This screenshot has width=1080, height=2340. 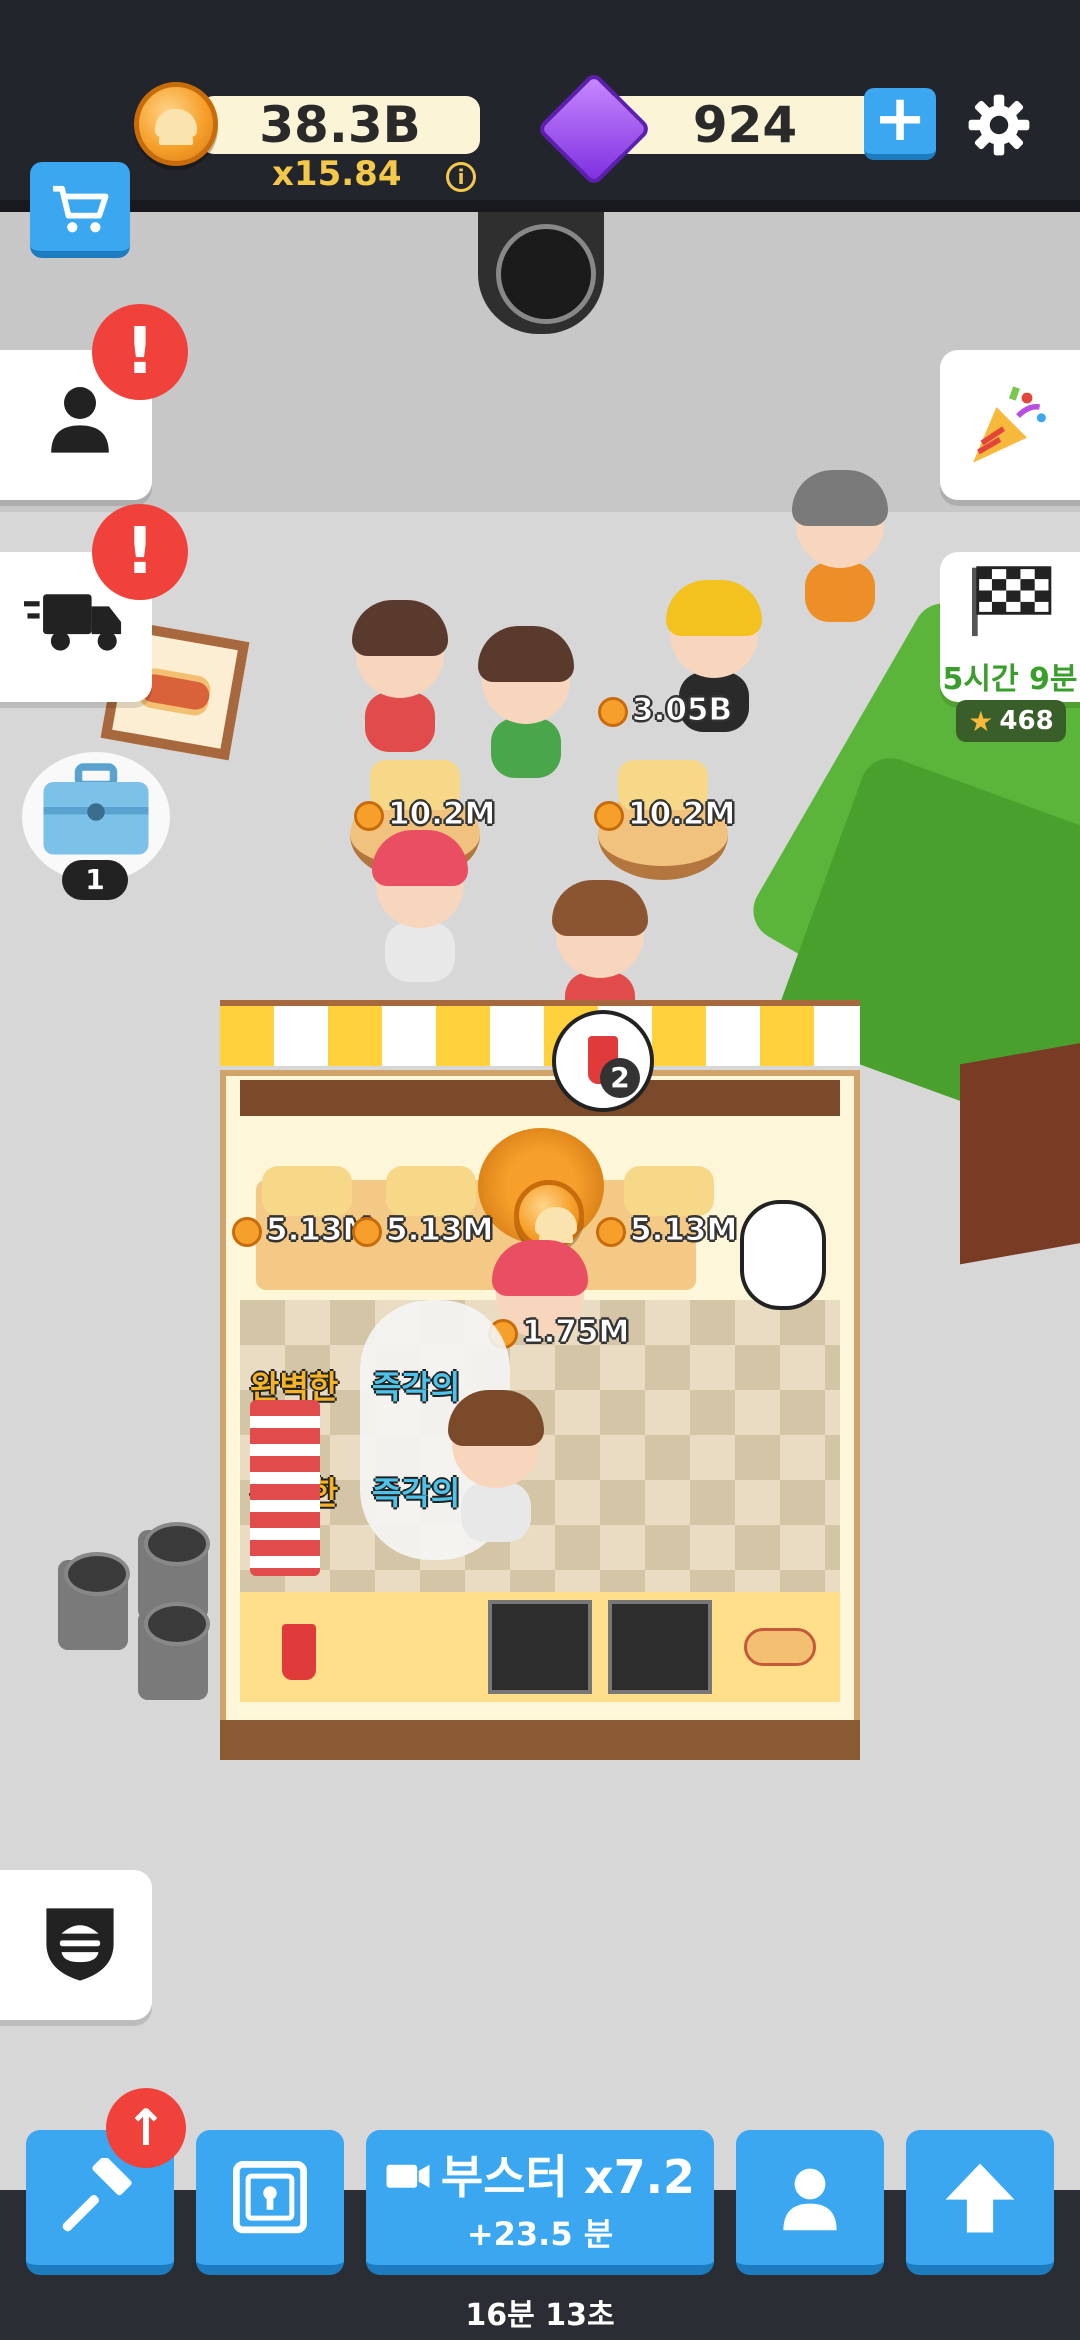 I want to click on chef, so click(x=496, y=1466).